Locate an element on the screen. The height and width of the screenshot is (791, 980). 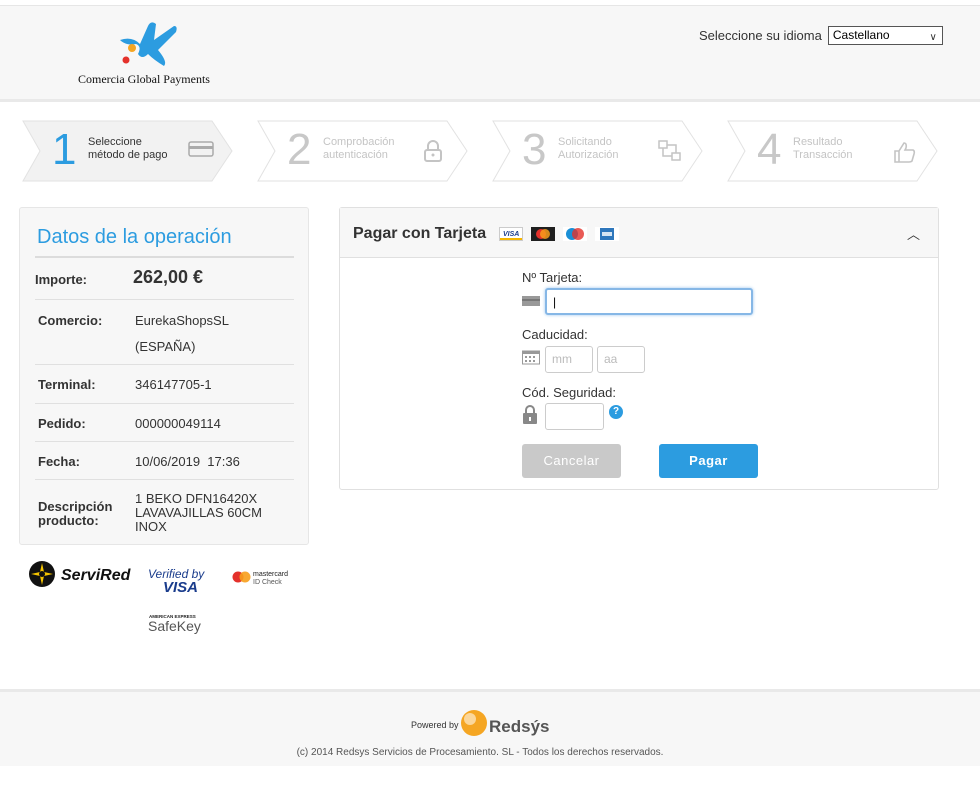
fecha-label: Fecha: is located at coordinates (59, 461).